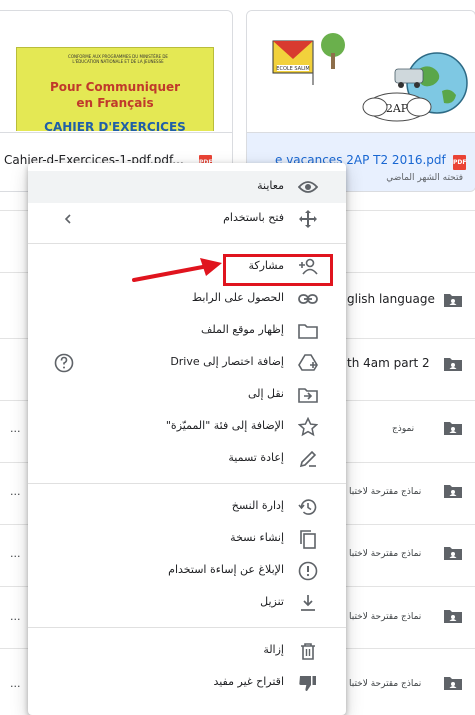  What do you see at coordinates (115, 125) in the screenshot?
I see `book-cover-title-3: CAHIER D'EXERCICES` at bounding box center [115, 125].